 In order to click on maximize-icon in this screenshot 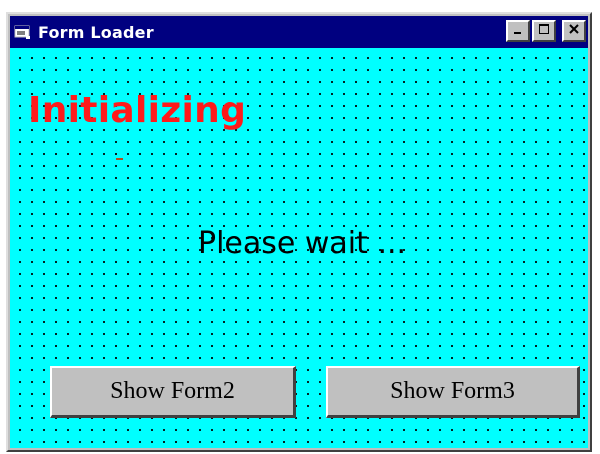, I will do `click(544, 31)`.